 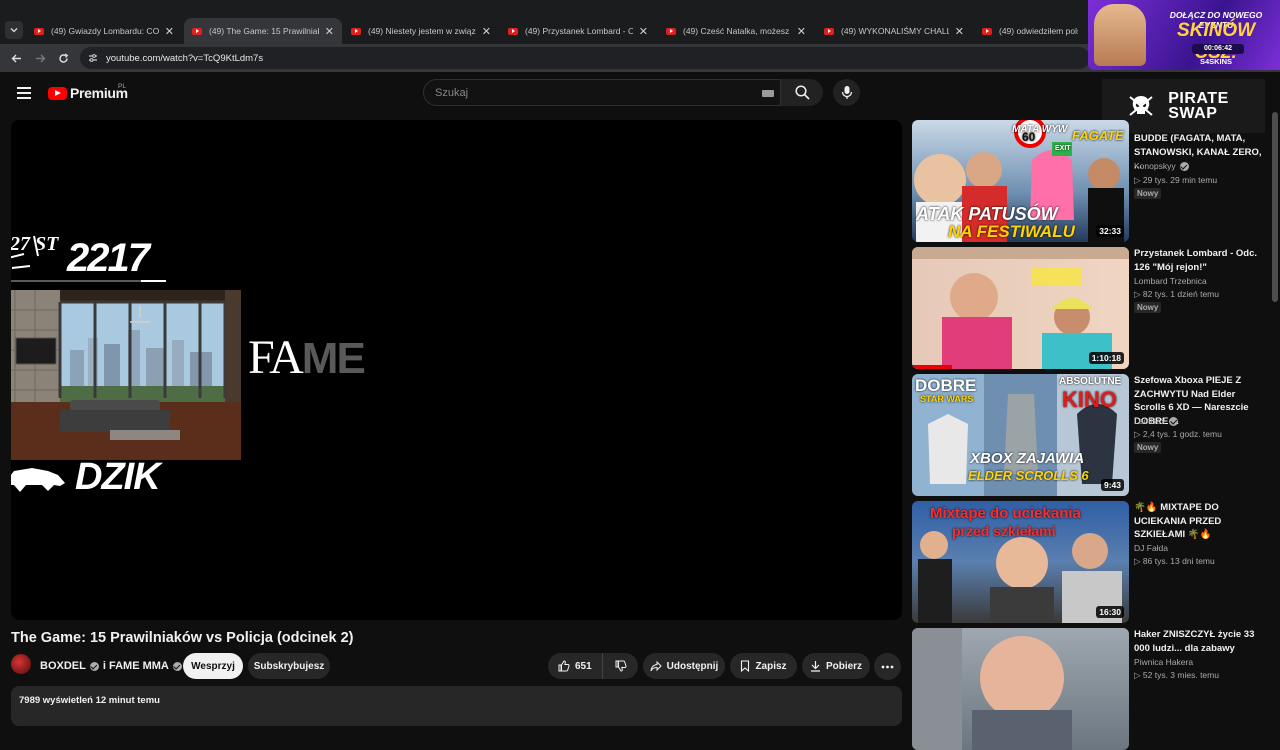 What do you see at coordinates (16, 58) in the screenshot?
I see `back-button` at bounding box center [16, 58].